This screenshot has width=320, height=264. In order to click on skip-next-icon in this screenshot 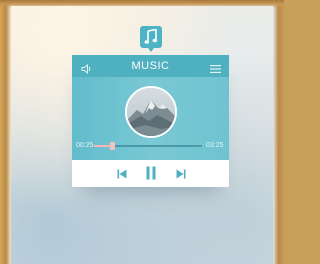, I will do `click(181, 176)`.